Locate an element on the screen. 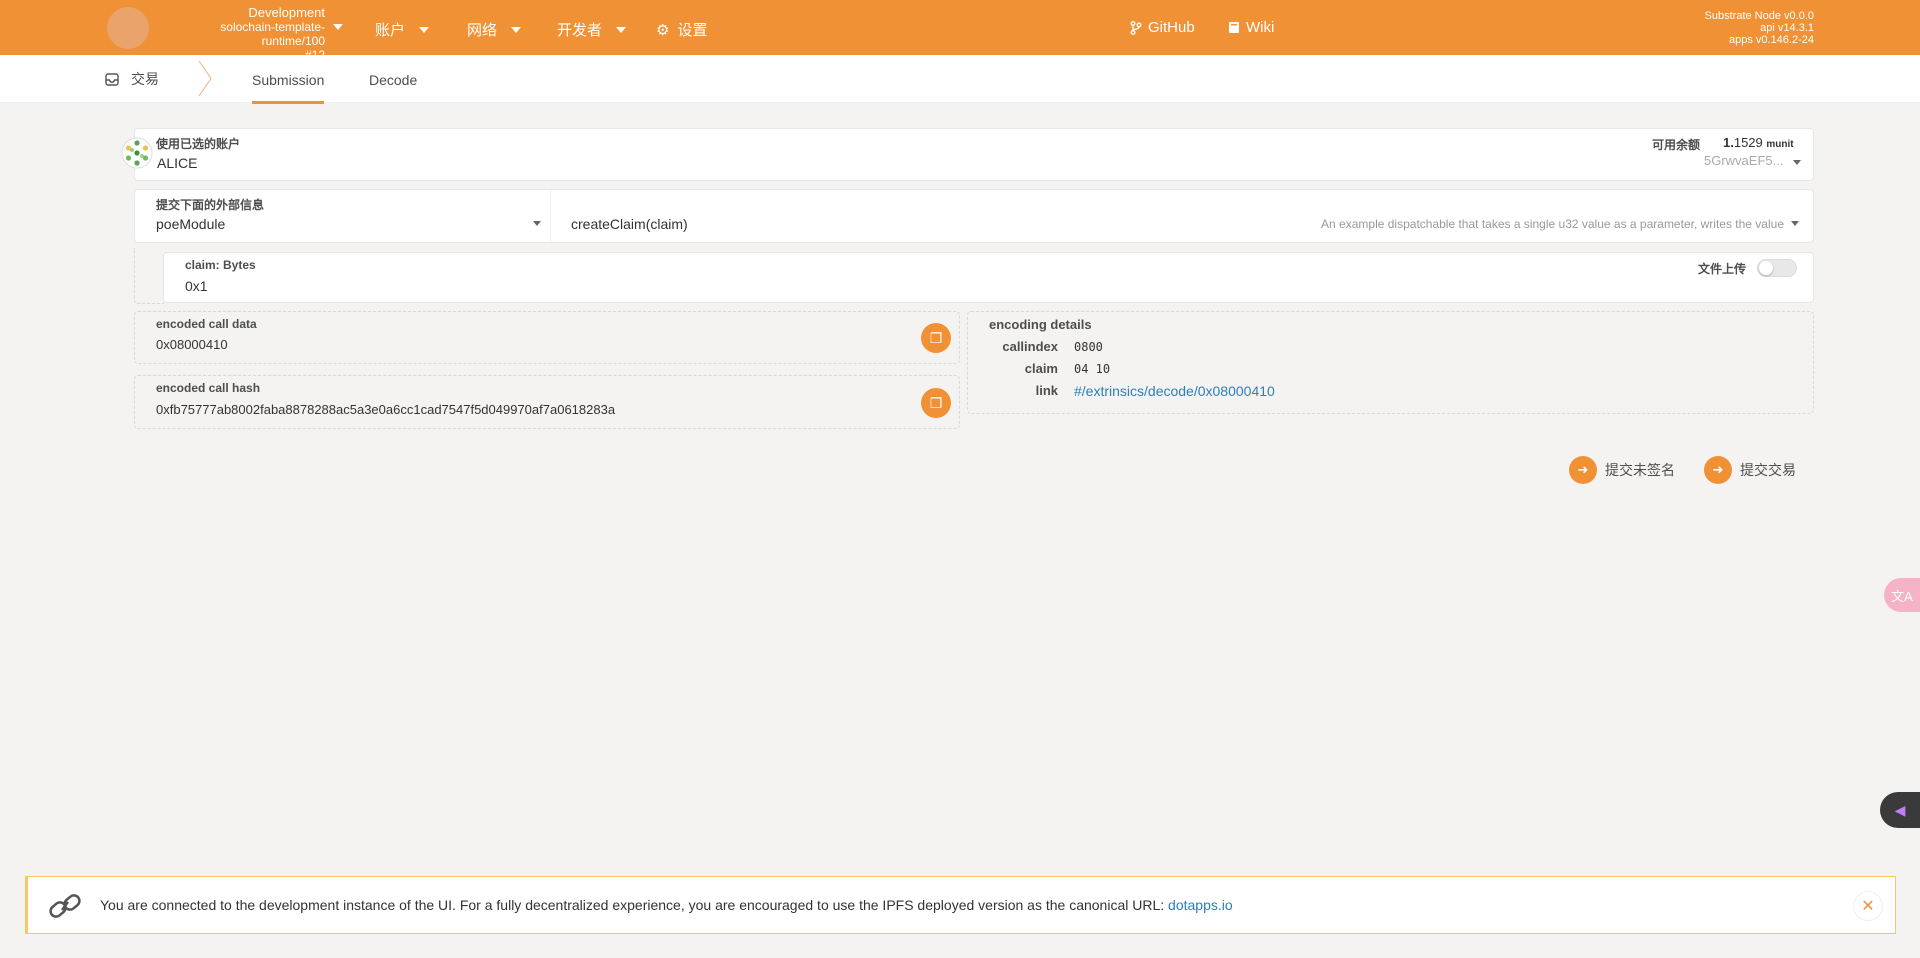  inbox-icon is located at coordinates (112, 79).